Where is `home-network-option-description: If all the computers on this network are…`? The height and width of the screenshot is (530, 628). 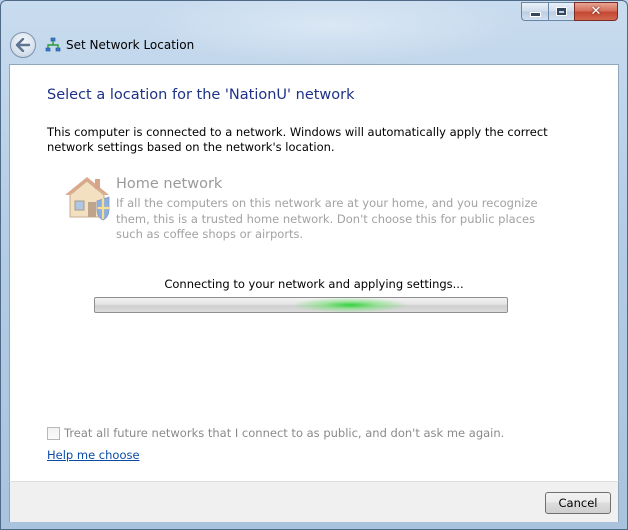 home-network-option-description: If all the computers on this network are… is located at coordinates (327, 218).